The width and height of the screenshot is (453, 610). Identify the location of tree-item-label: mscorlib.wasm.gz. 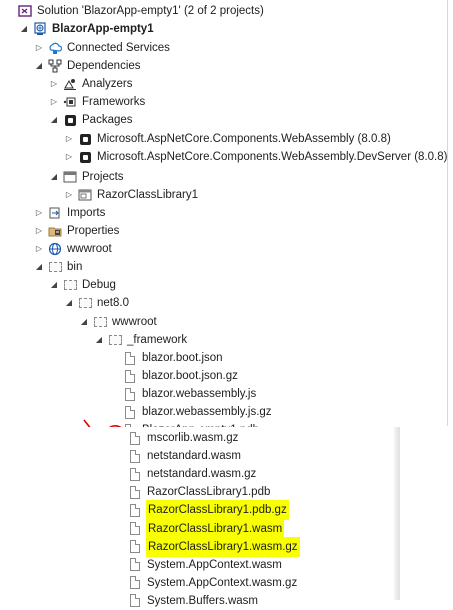
(193, 438).